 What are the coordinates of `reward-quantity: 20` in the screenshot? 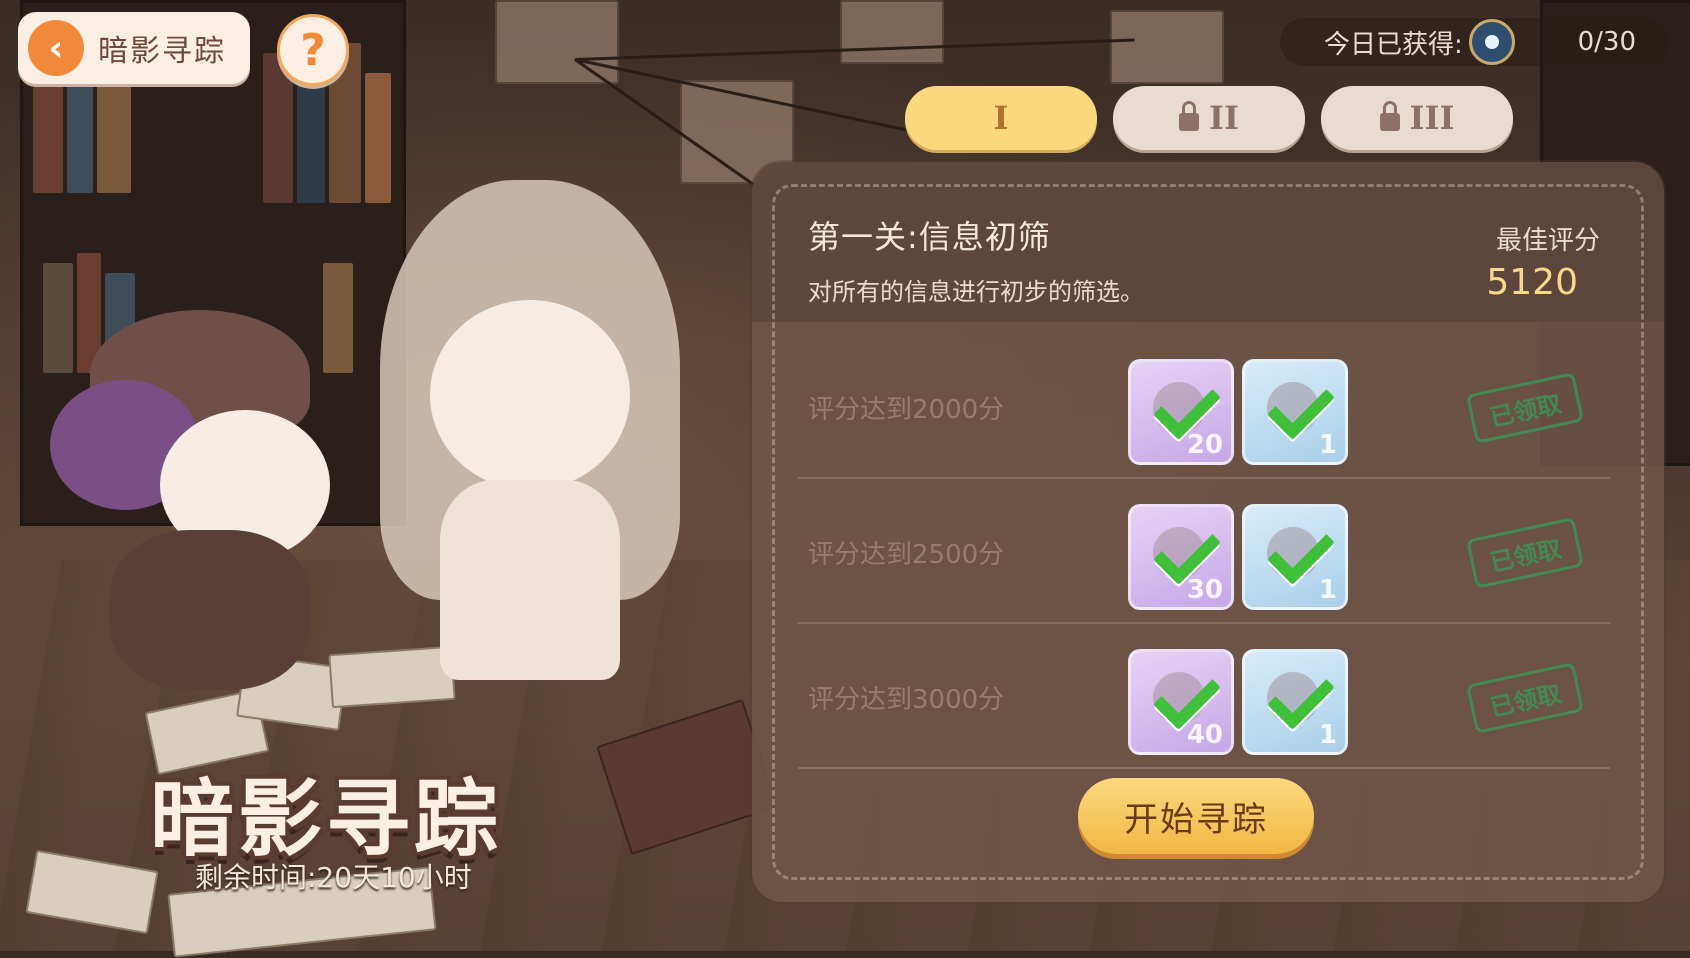 It's located at (1204, 445).